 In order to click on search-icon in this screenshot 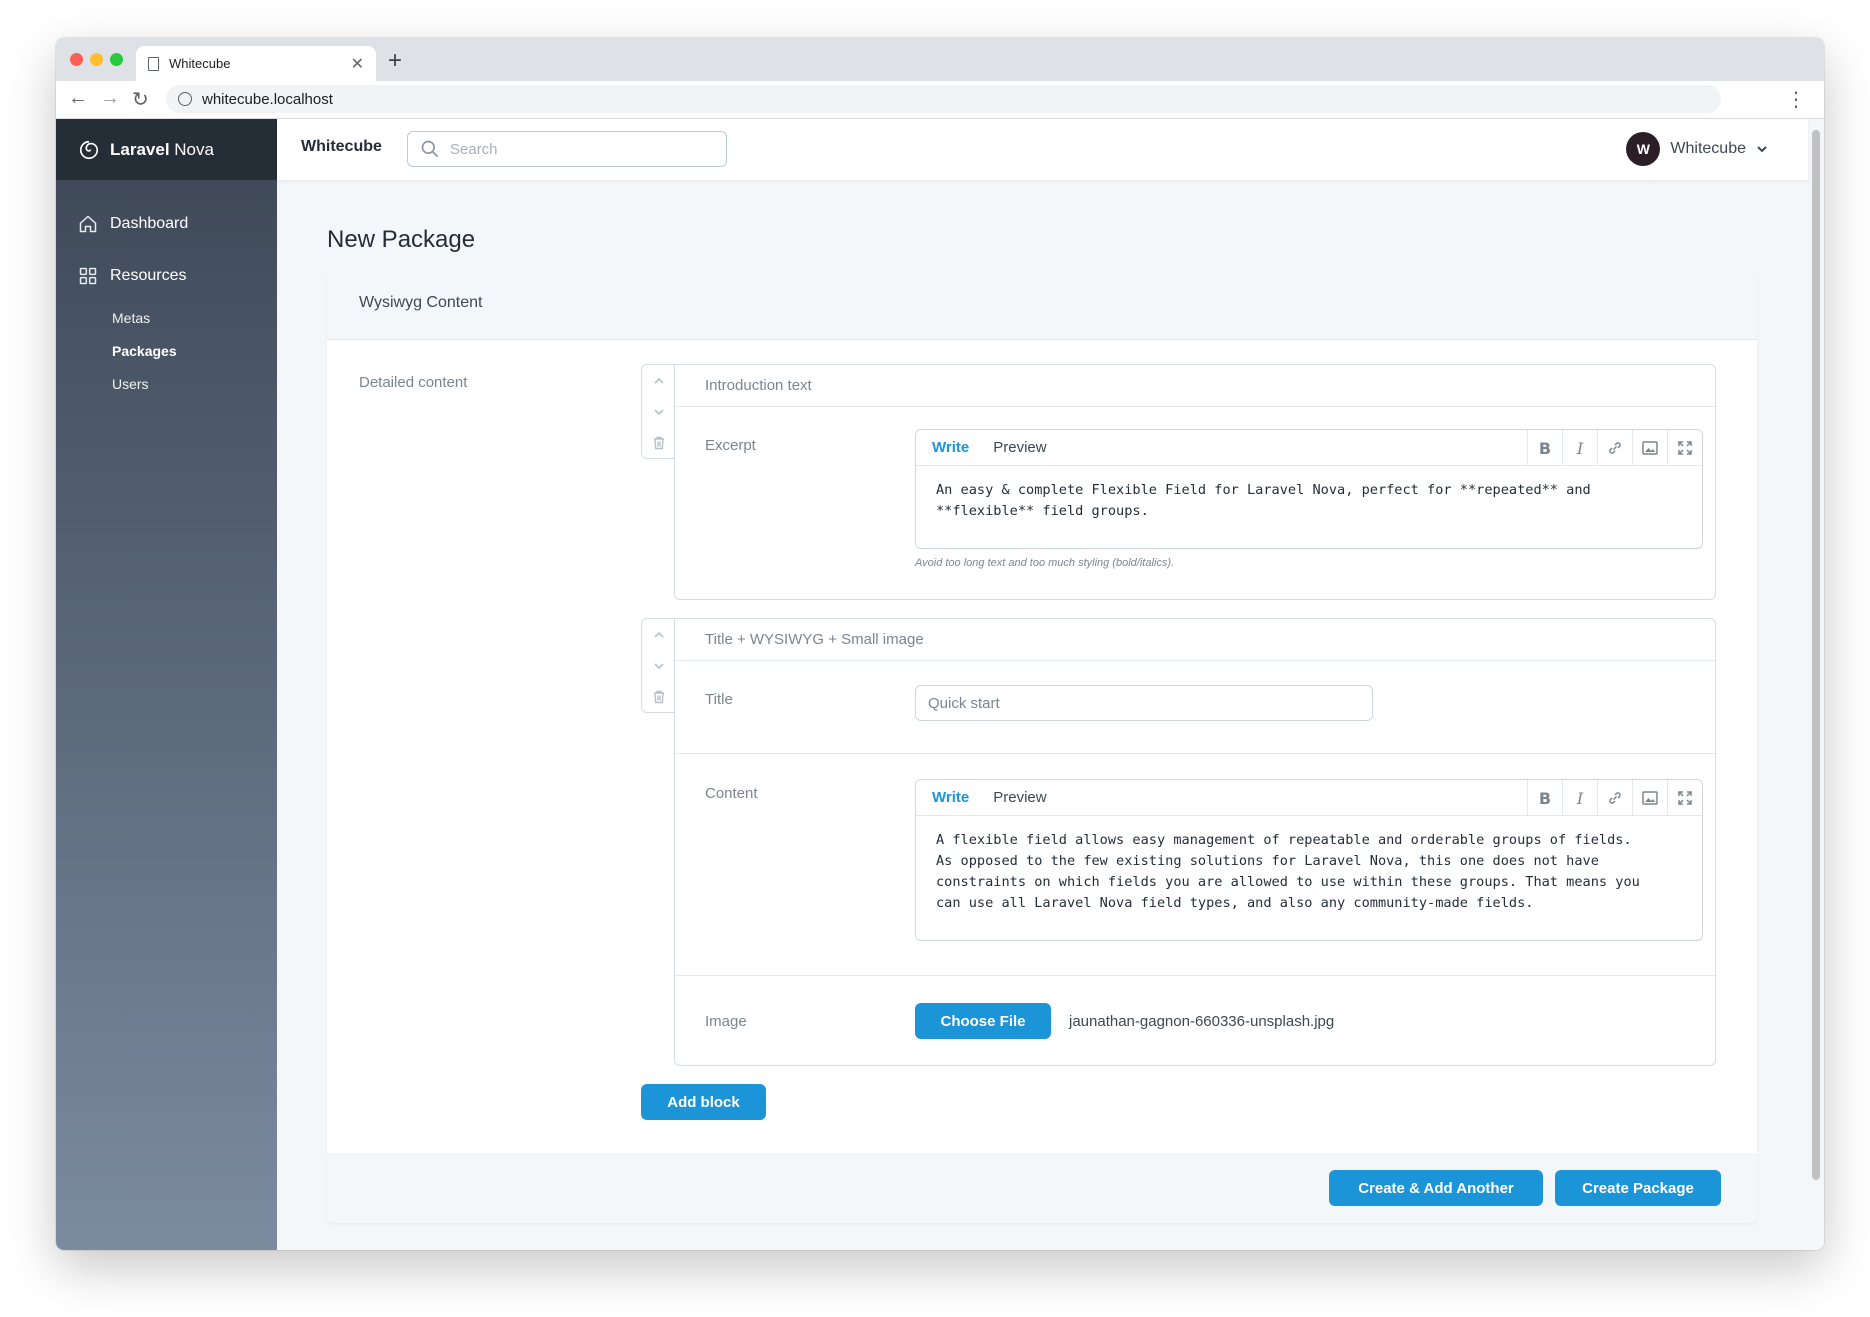, I will do `click(430, 149)`.